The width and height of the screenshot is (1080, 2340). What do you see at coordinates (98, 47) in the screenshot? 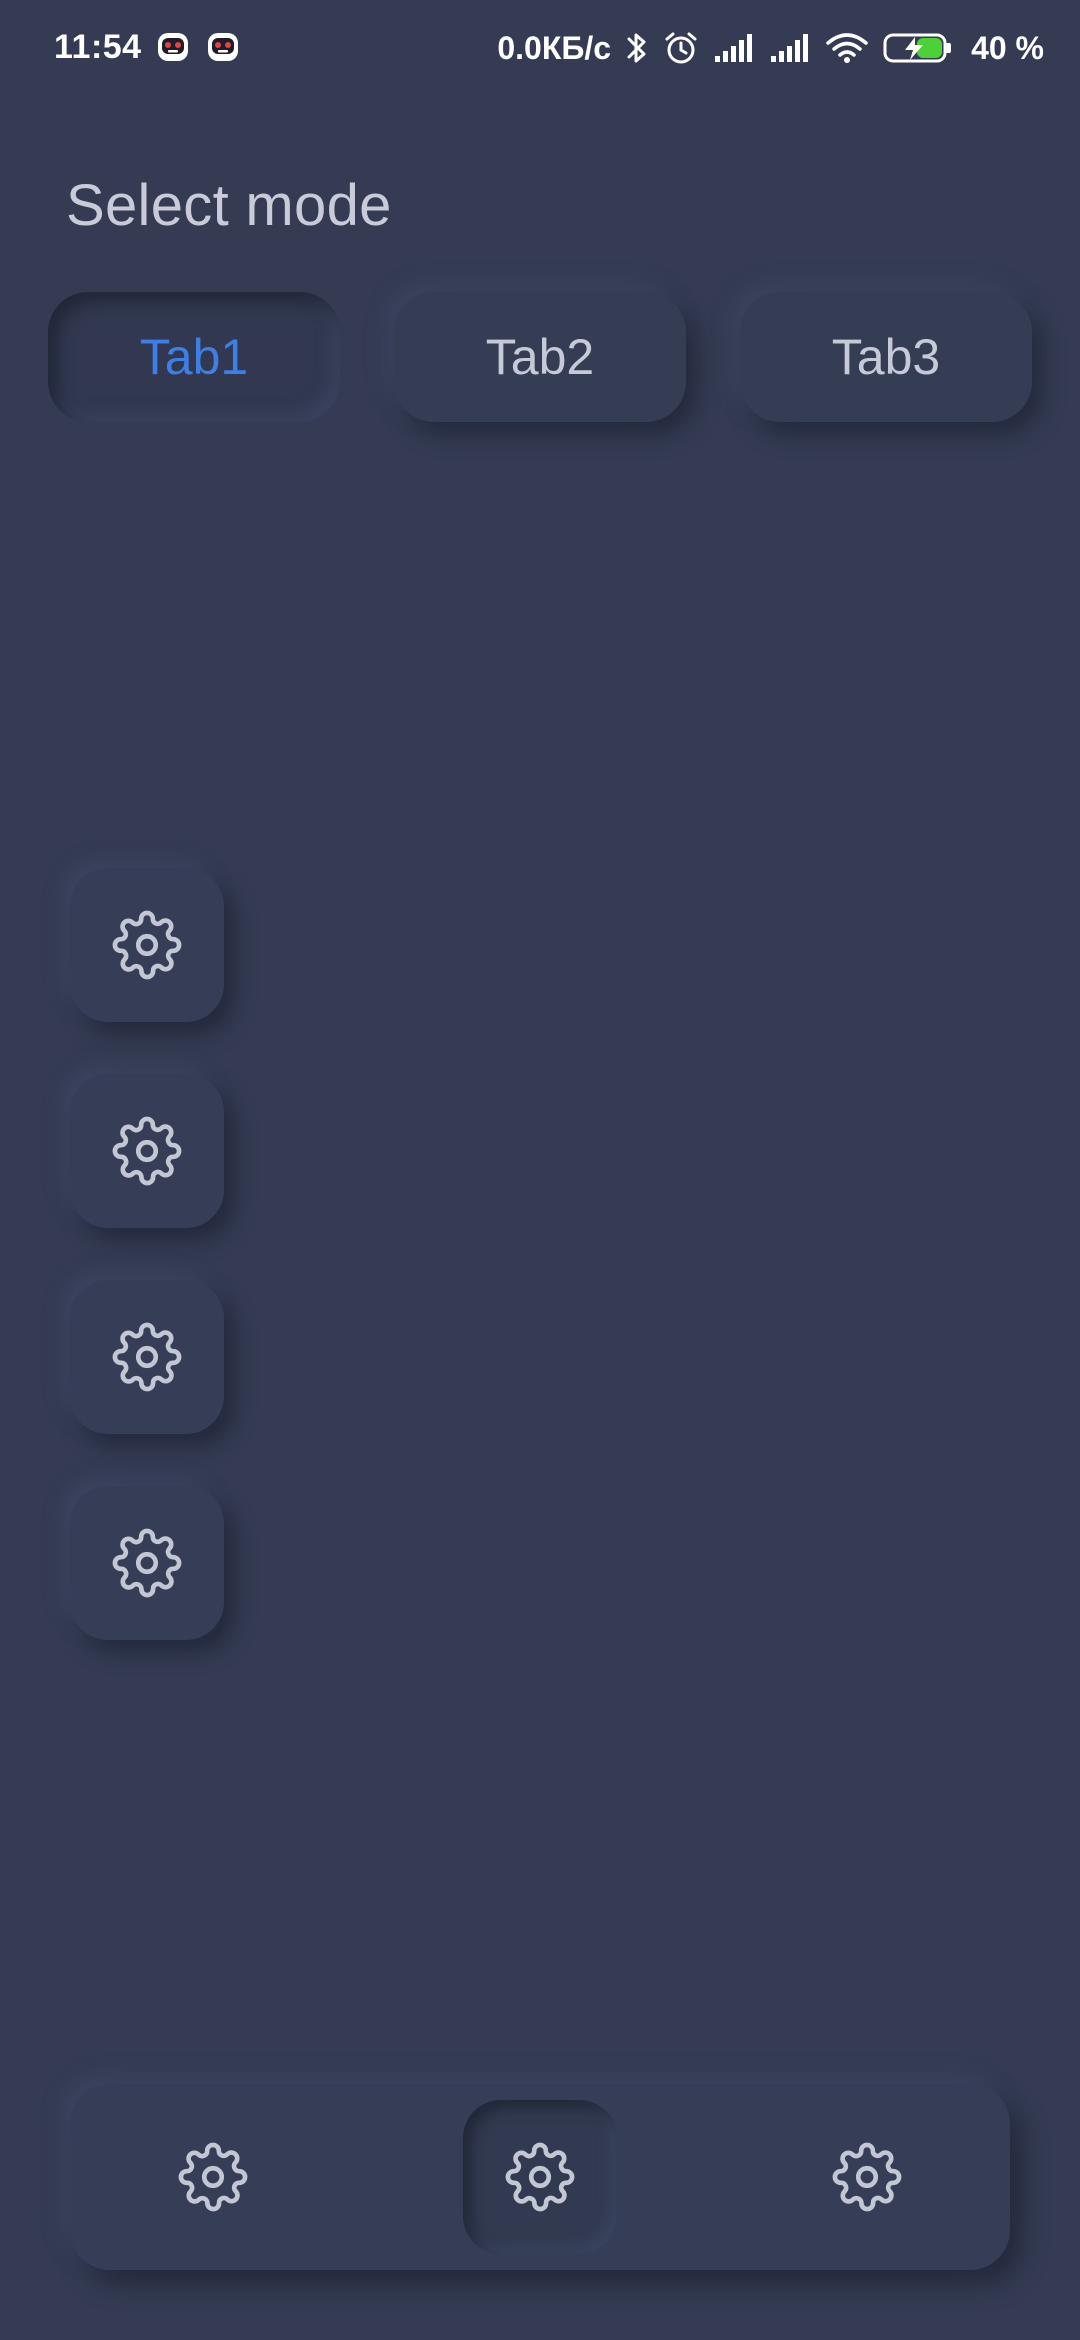
I see `status-time: 11:54` at bounding box center [98, 47].